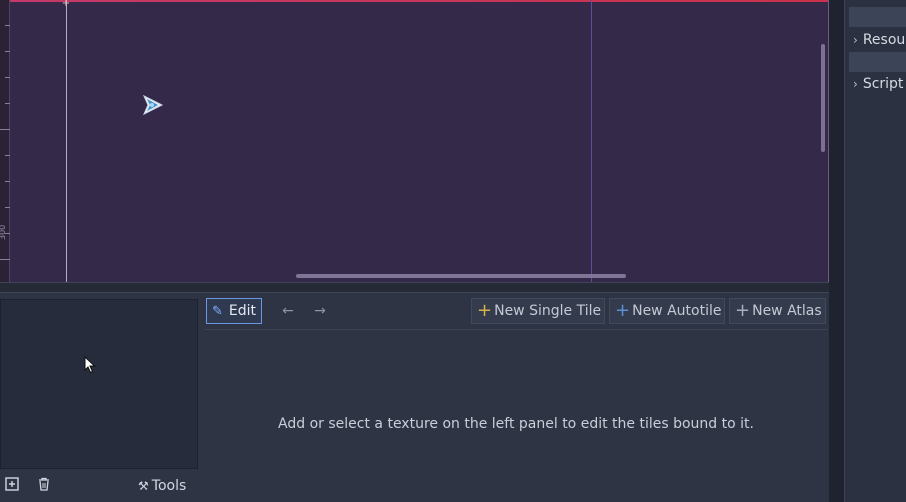 The height and width of the screenshot is (502, 906). Describe the element at coordinates (90, 365) in the screenshot. I see `mouse-cursor-icon` at that location.